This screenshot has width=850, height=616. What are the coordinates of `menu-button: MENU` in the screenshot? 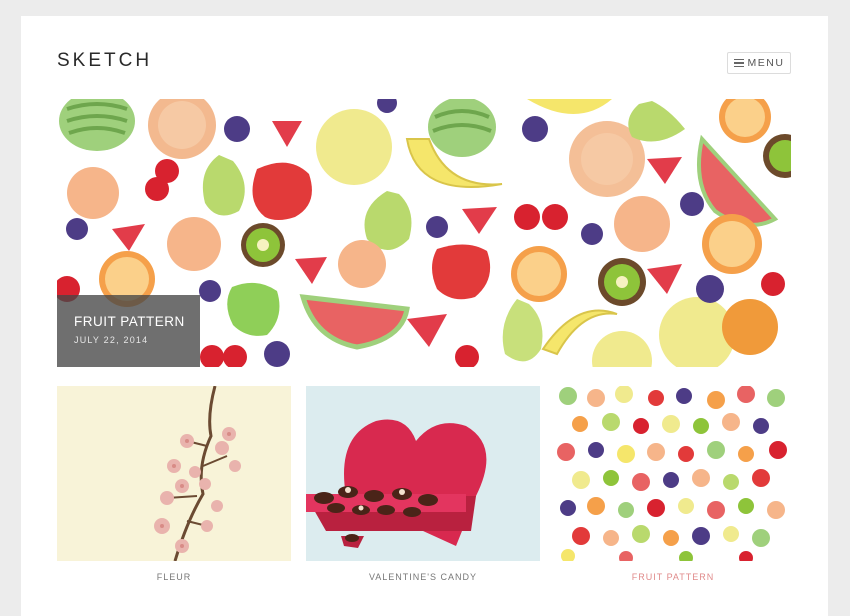 It's located at (759, 63).